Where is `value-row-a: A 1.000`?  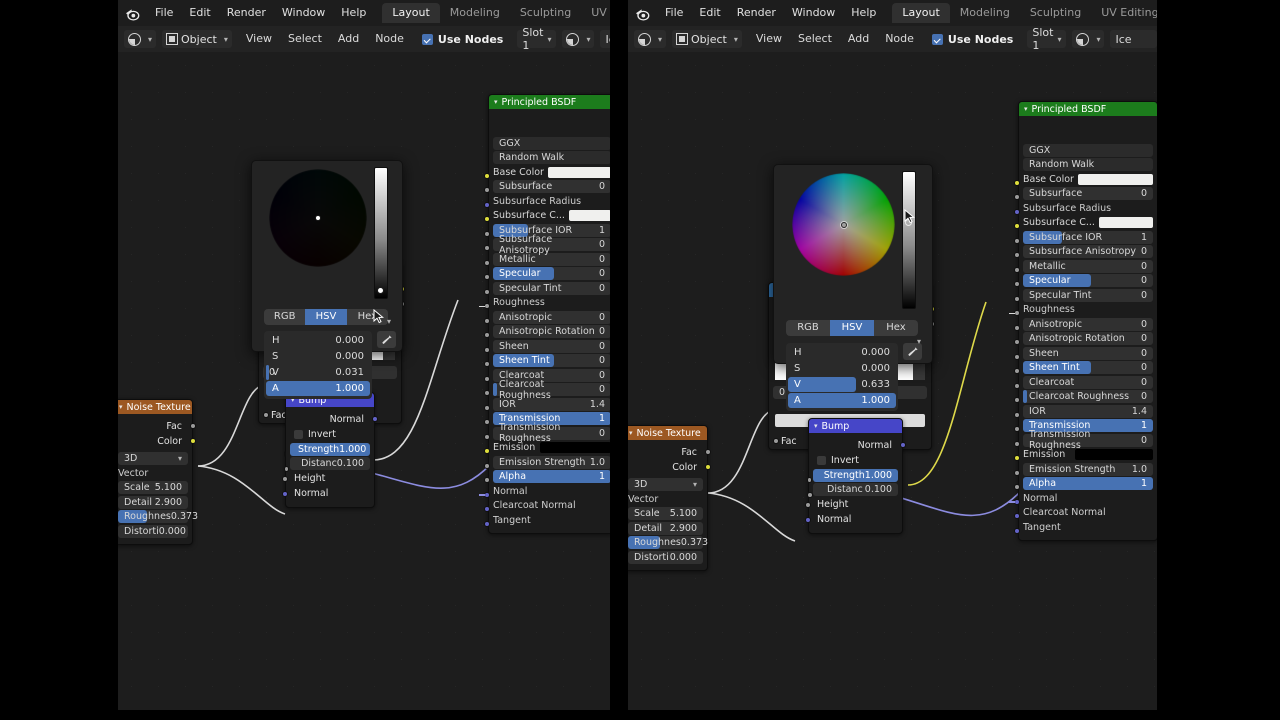
value-row-a: A 1.000 is located at coordinates (842, 400).